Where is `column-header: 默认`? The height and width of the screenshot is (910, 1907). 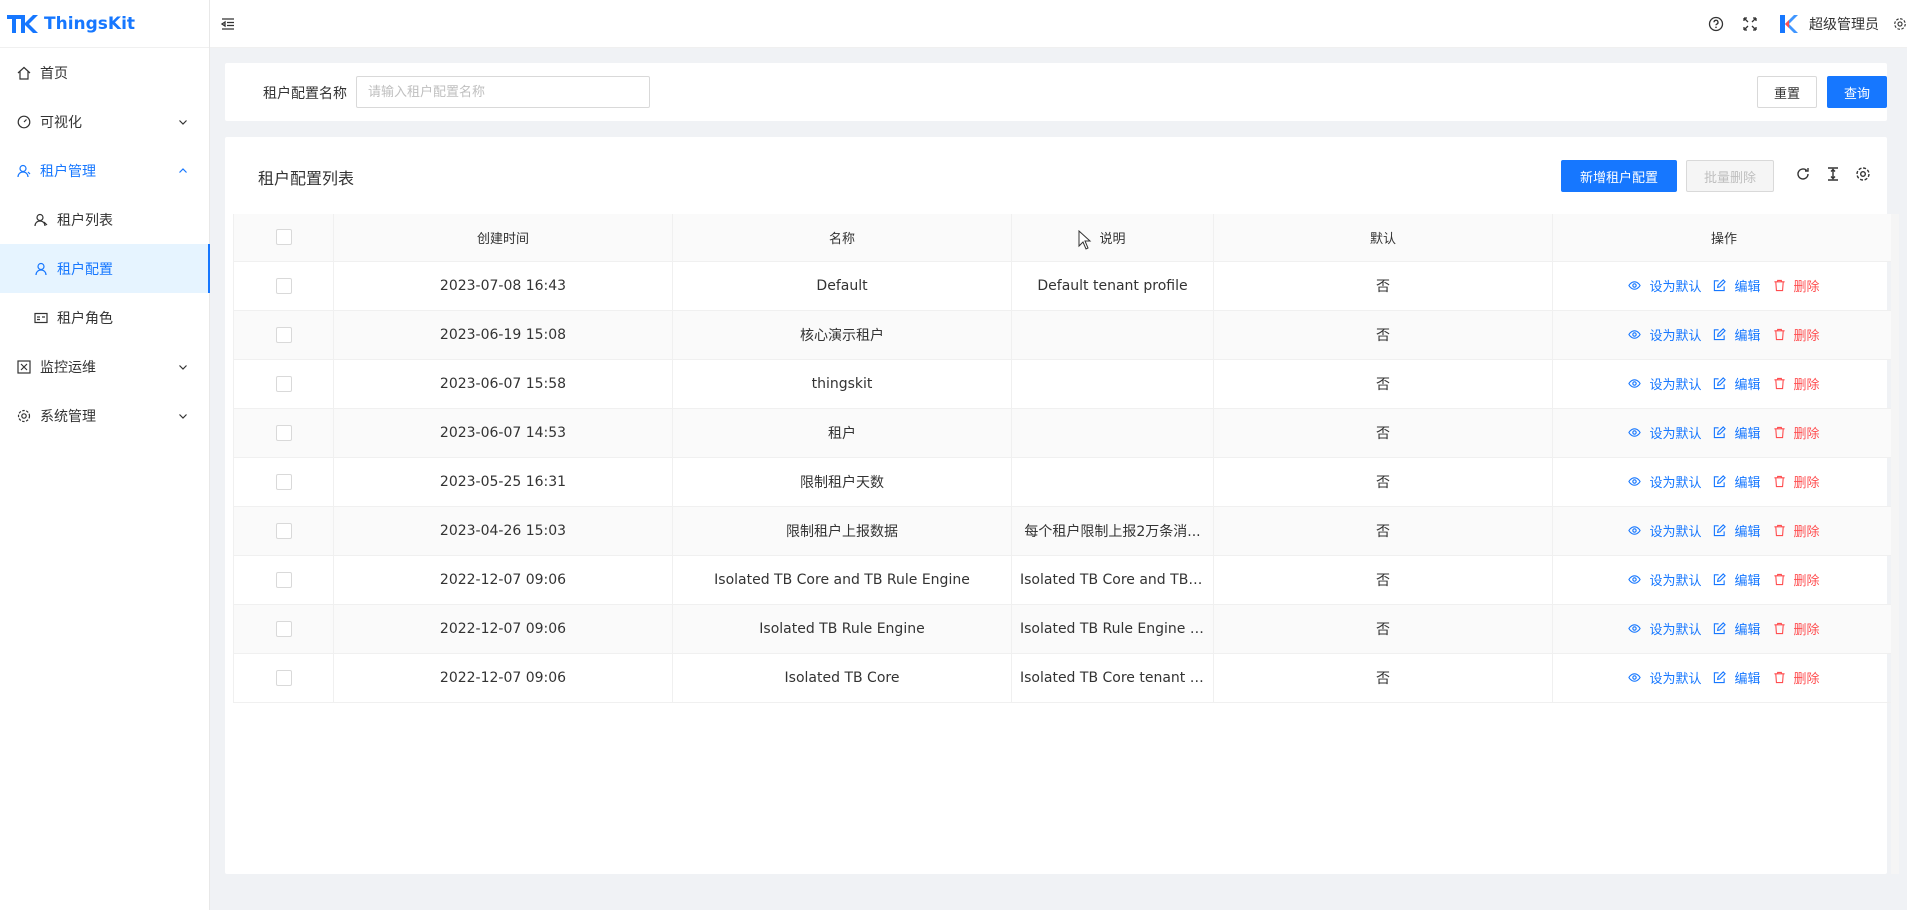 column-header: 默认 is located at coordinates (1383, 238).